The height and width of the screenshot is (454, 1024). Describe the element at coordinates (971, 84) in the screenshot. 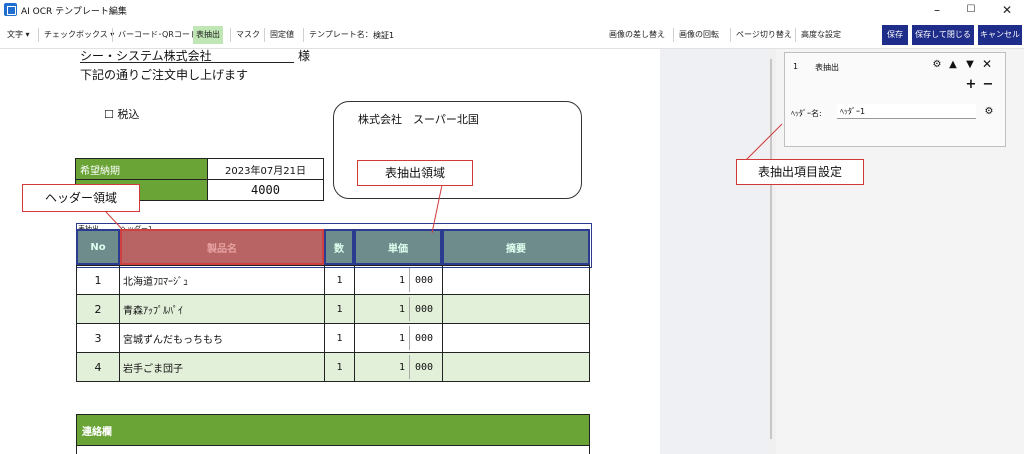

I see `plus-icon: +` at that location.